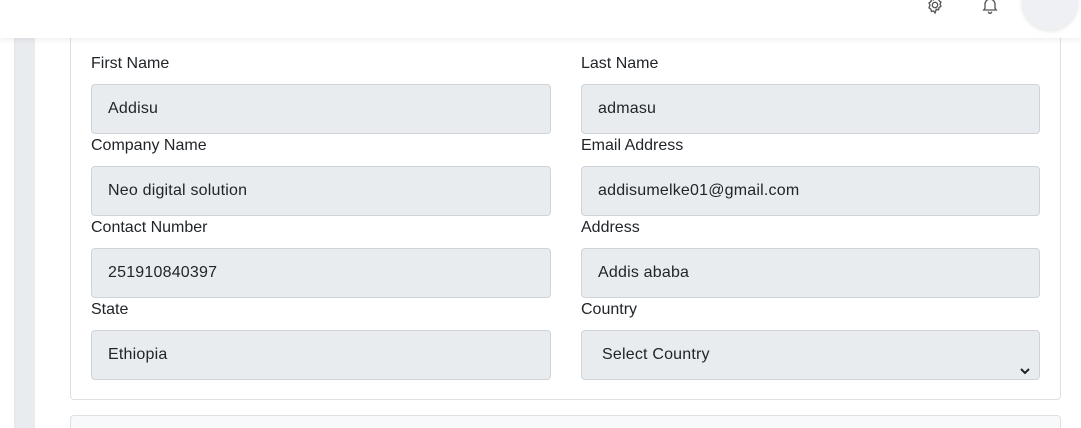 The image size is (1081, 428). What do you see at coordinates (321, 273) in the screenshot?
I see `contact-number-input: 251910840397` at bounding box center [321, 273].